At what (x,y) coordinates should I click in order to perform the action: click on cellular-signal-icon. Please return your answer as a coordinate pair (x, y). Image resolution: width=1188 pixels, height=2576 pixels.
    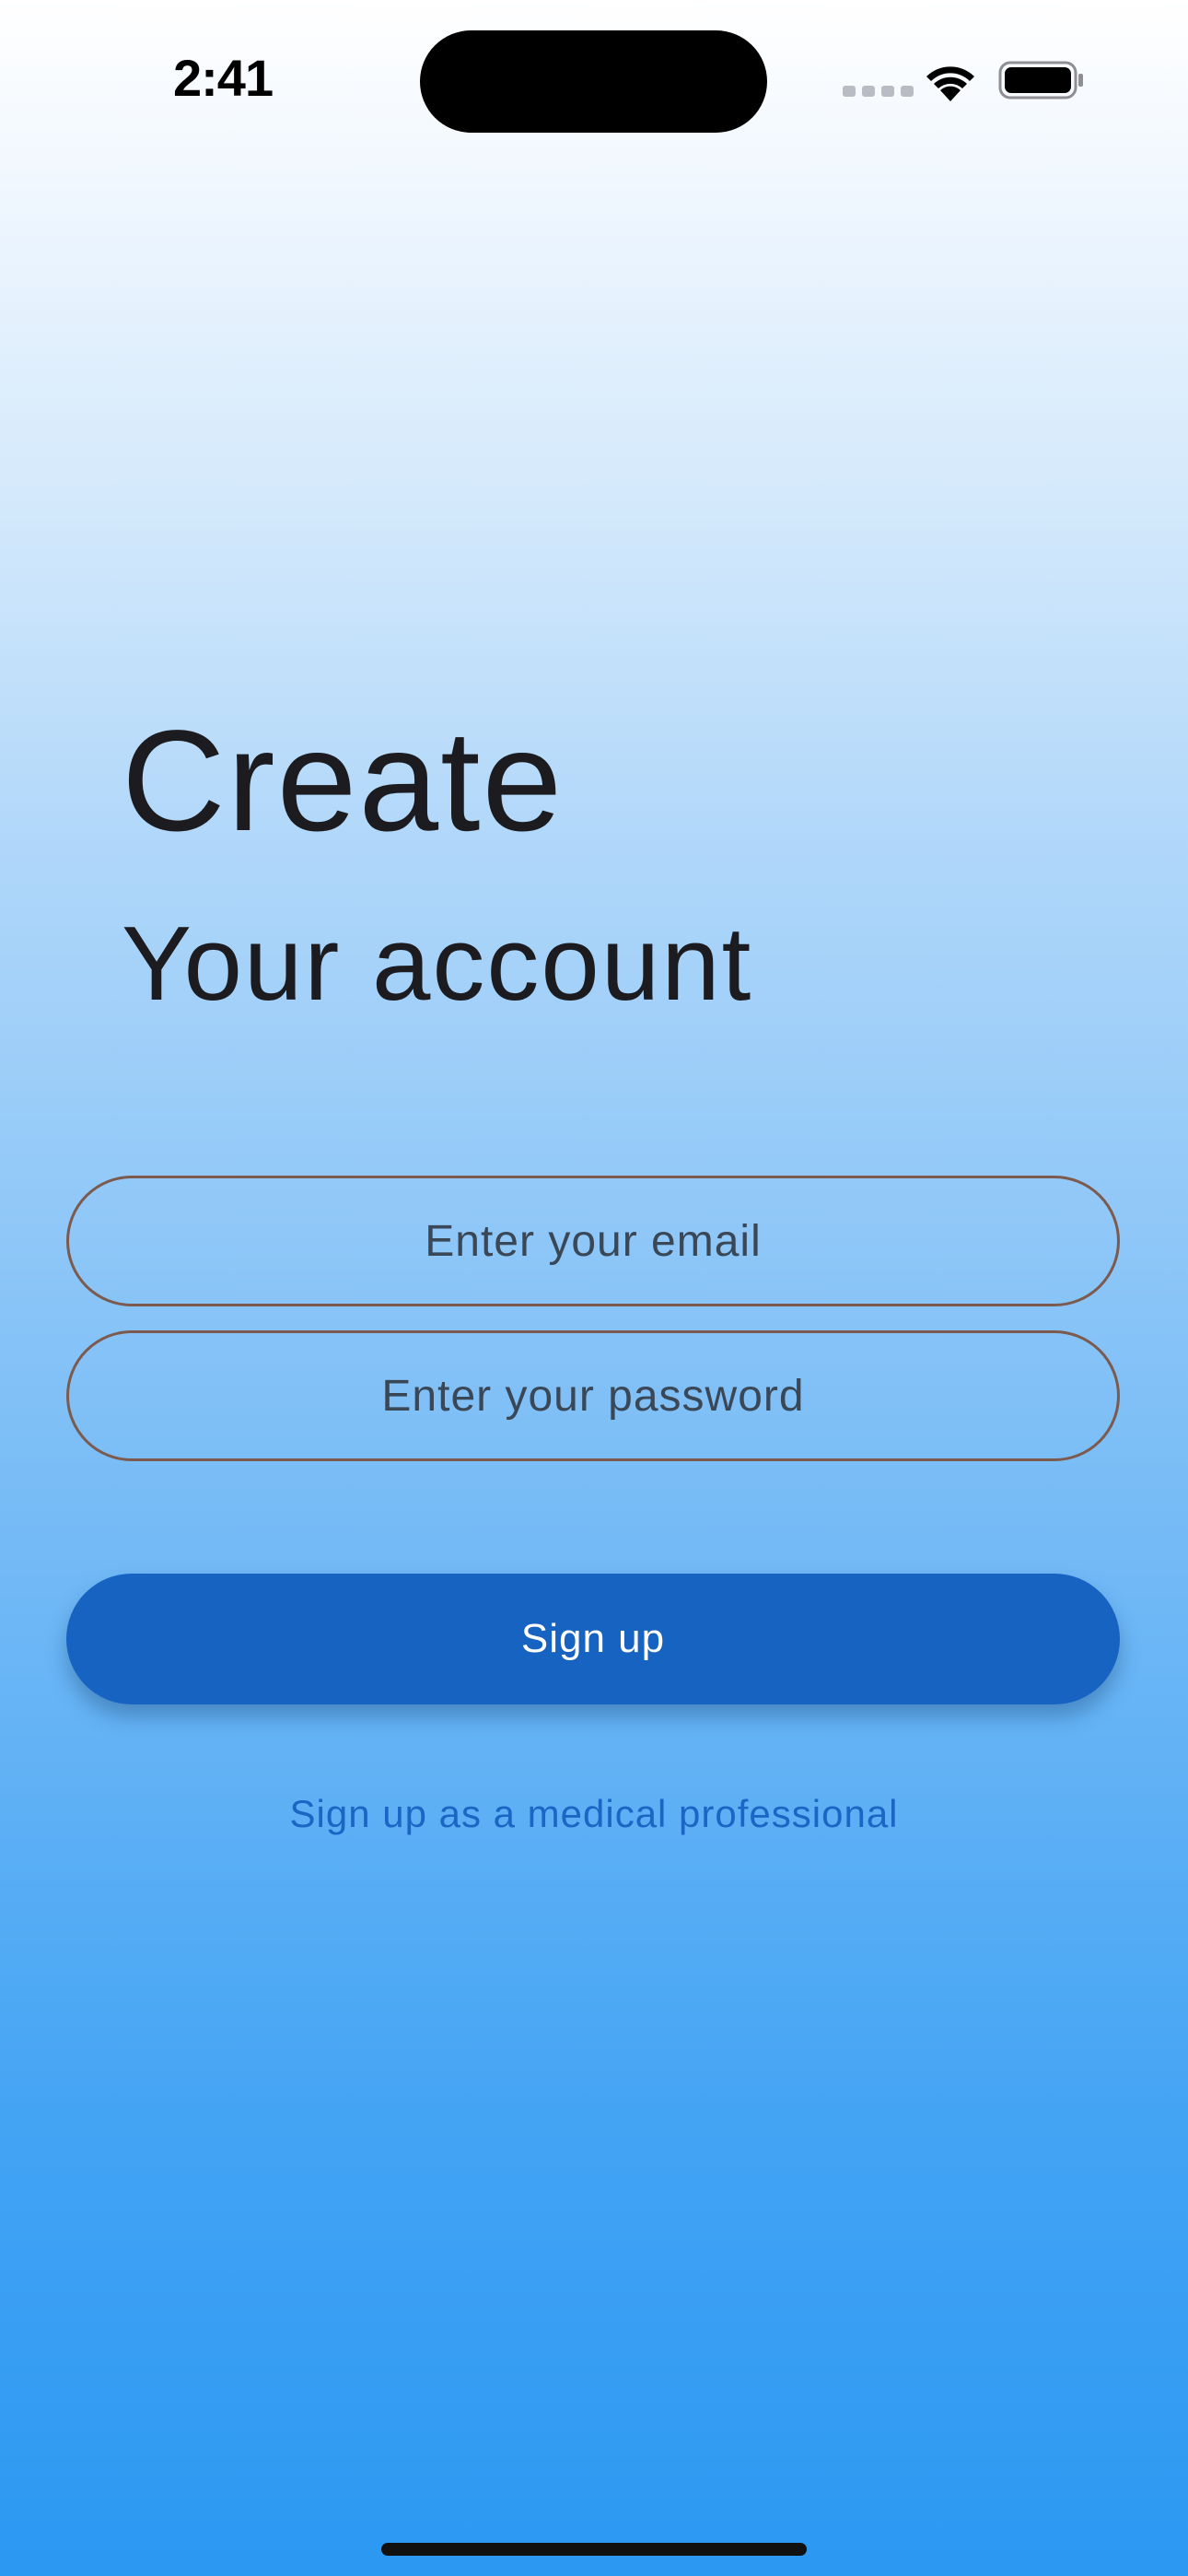
    Looking at the image, I should click on (878, 91).